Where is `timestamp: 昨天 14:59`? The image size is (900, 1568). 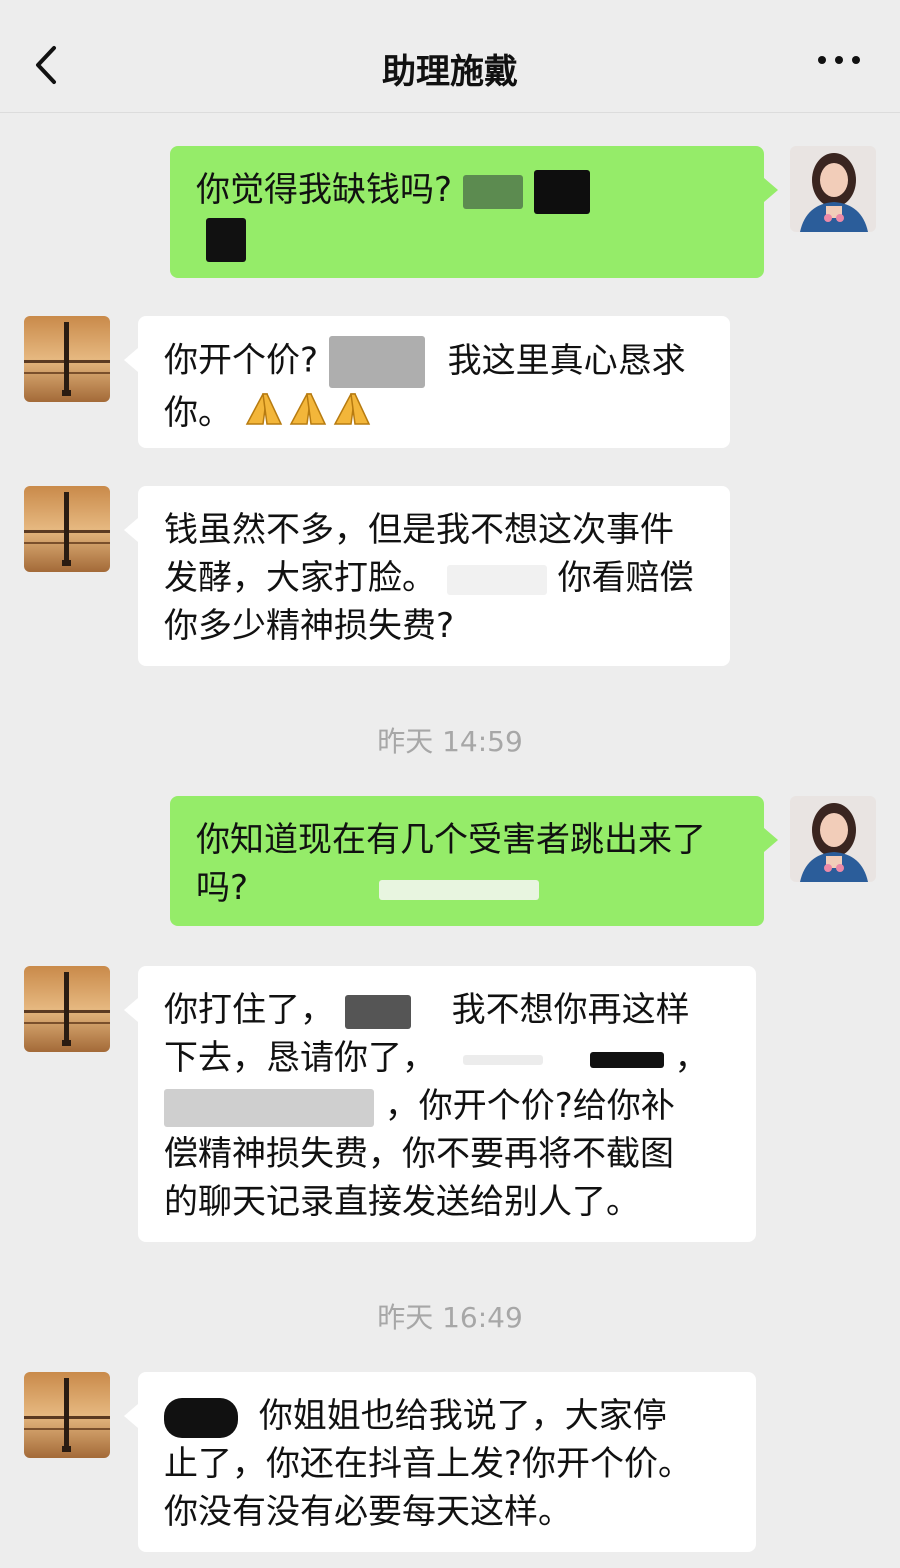 timestamp: 昨天 14:59 is located at coordinates (450, 741).